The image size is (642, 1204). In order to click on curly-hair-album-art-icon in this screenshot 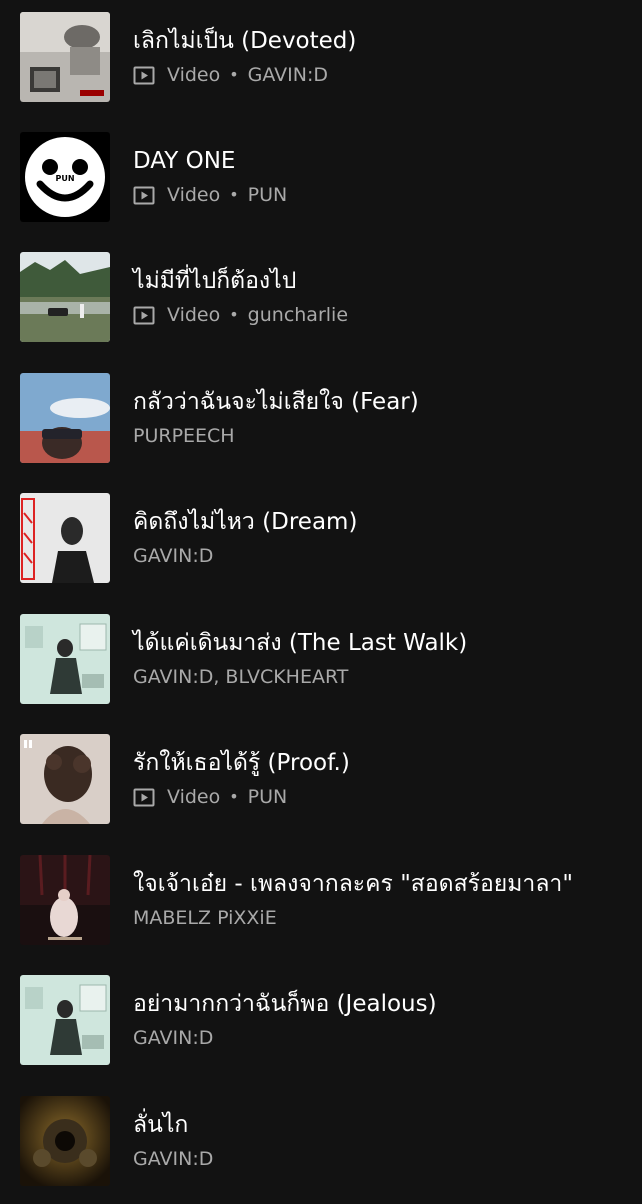, I will do `click(65, 779)`.